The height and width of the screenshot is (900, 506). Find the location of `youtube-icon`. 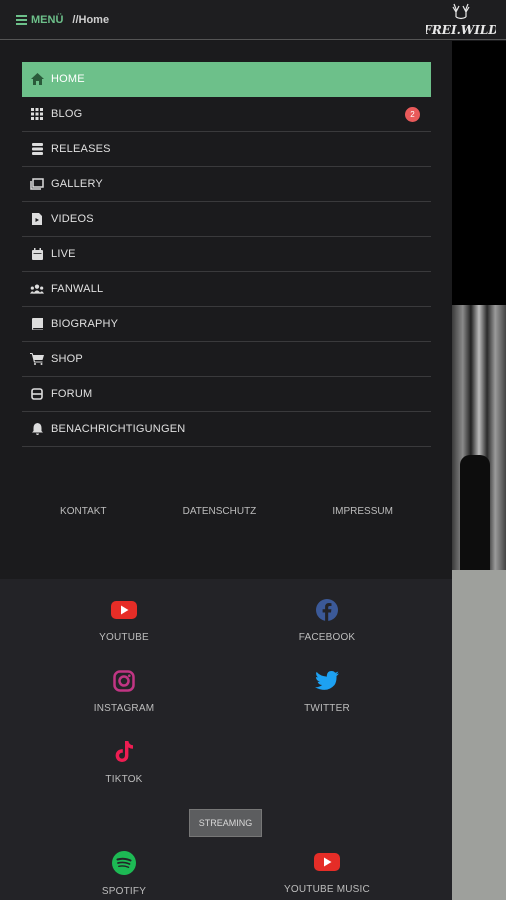

youtube-icon is located at coordinates (124, 610).